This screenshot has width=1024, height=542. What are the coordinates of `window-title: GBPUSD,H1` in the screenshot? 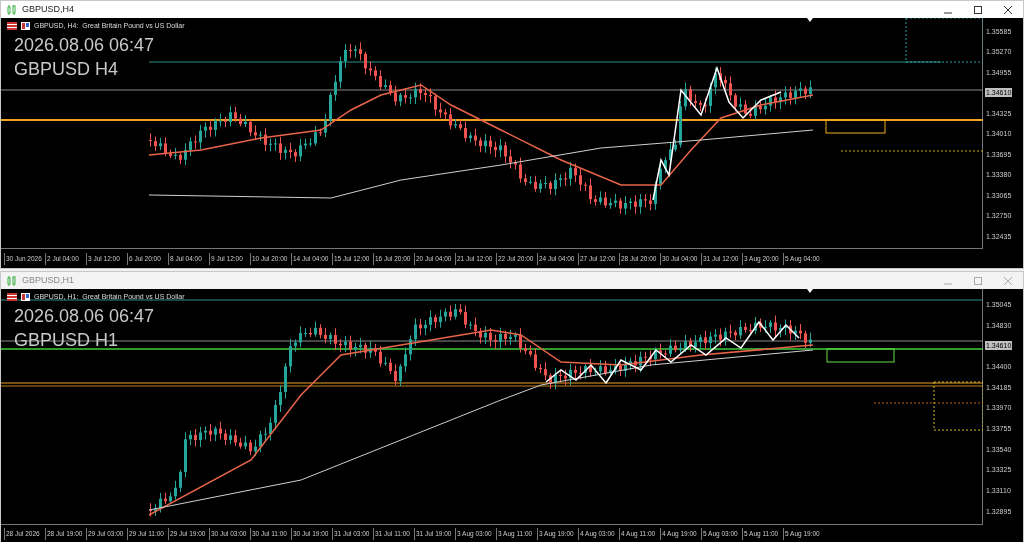 It's located at (48, 280).